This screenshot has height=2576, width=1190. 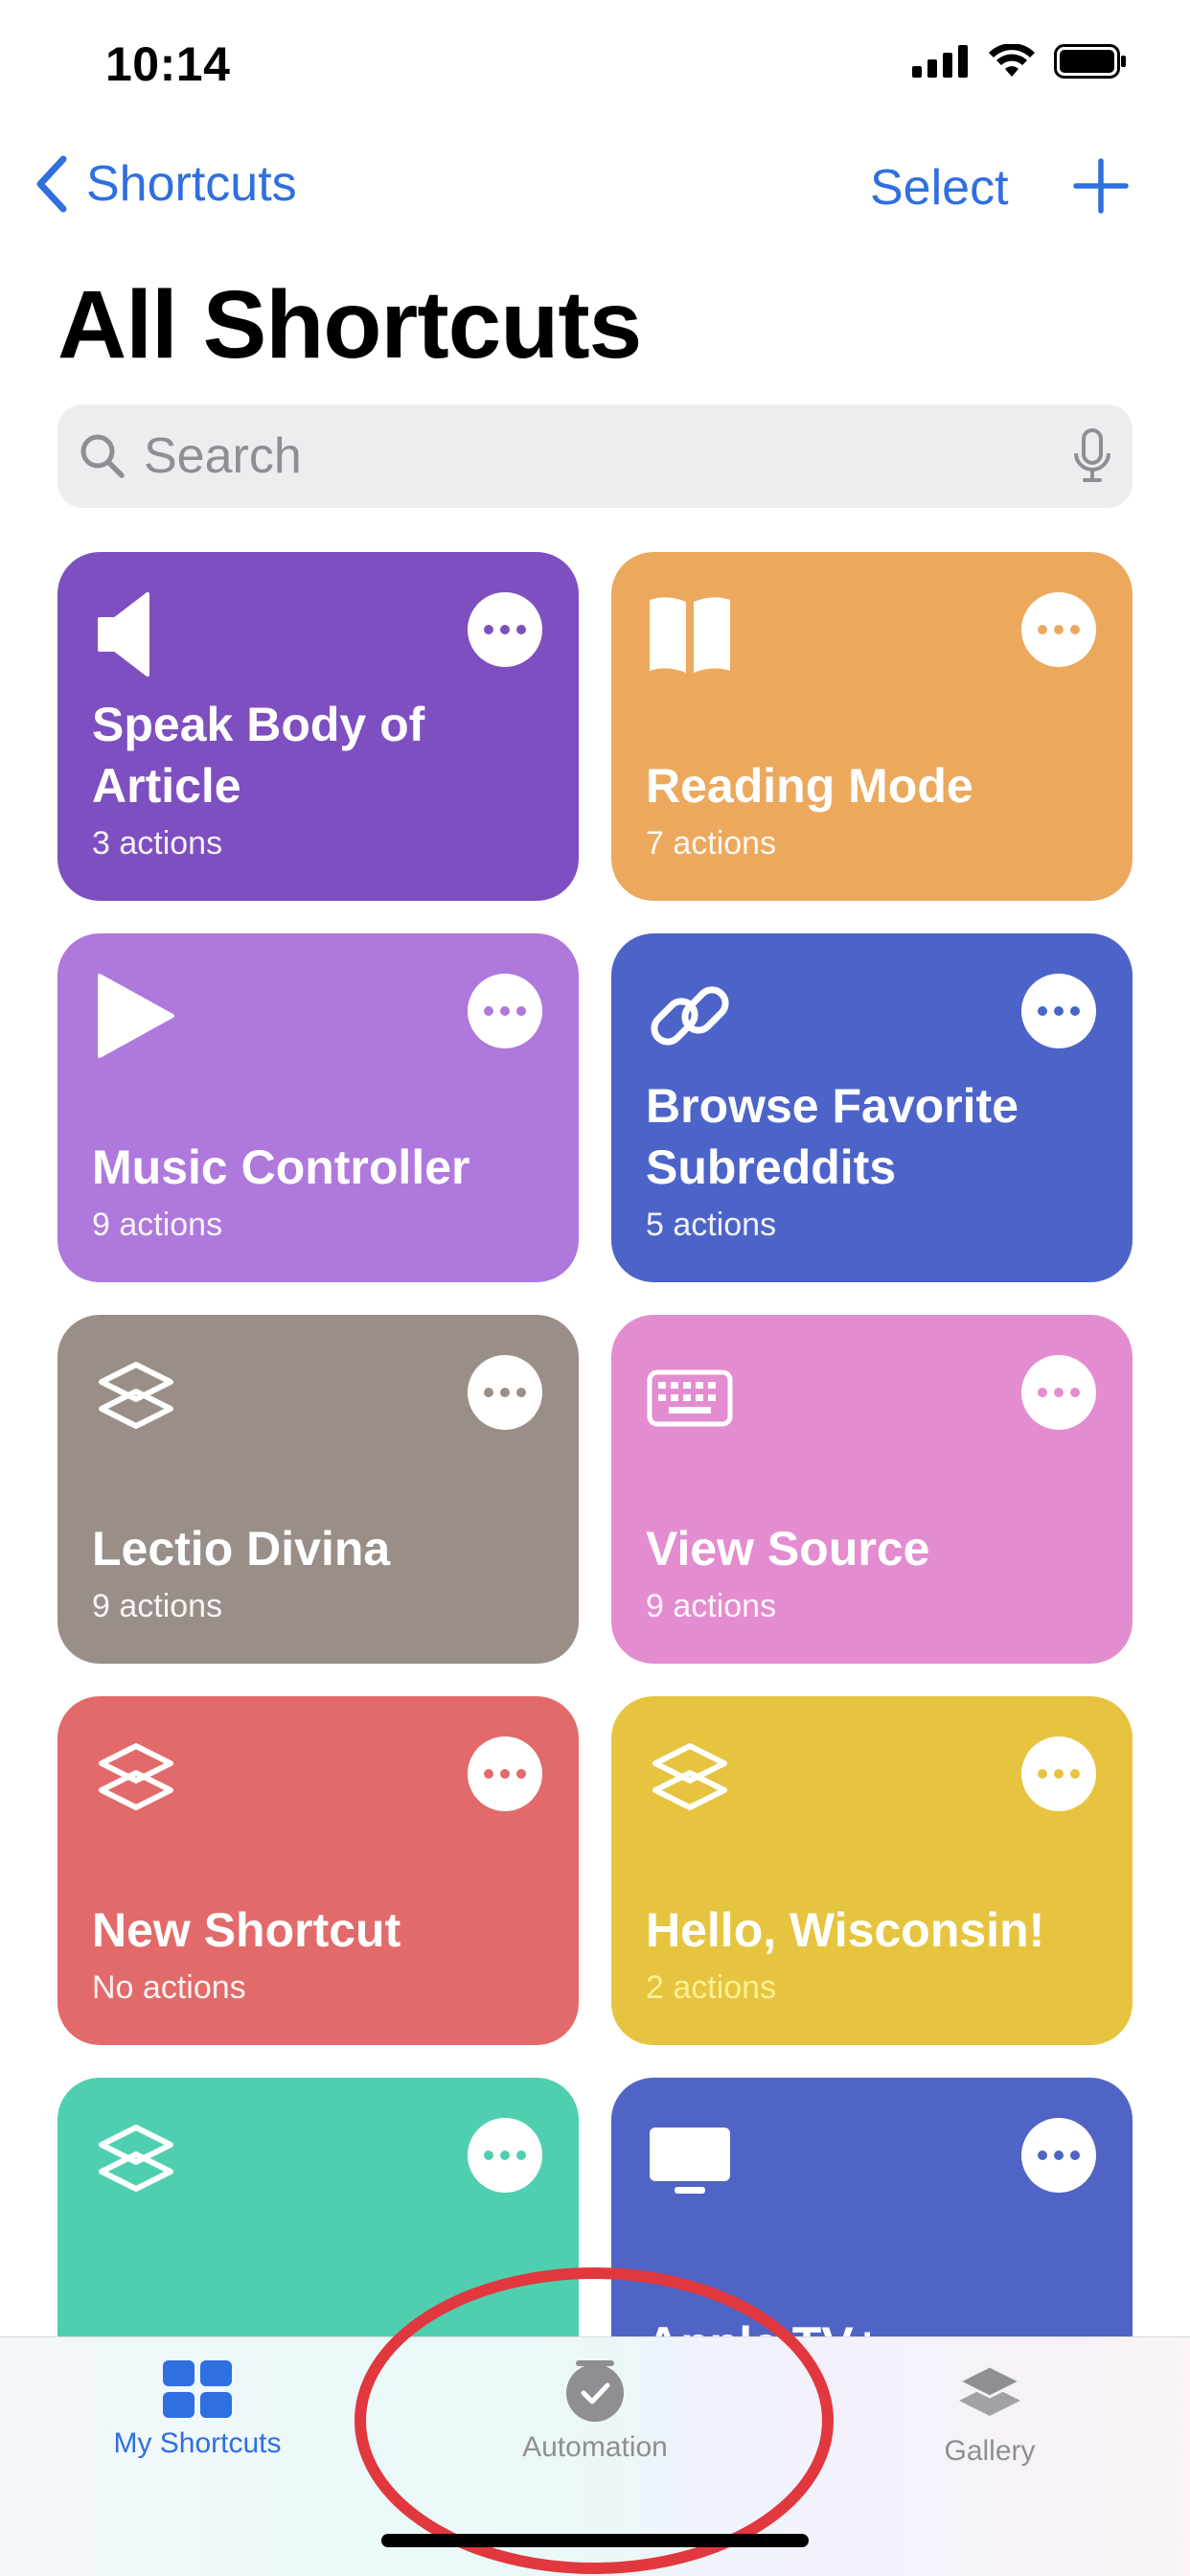 What do you see at coordinates (158, 843) in the screenshot?
I see `shortcut-action-count: 3 actions` at bounding box center [158, 843].